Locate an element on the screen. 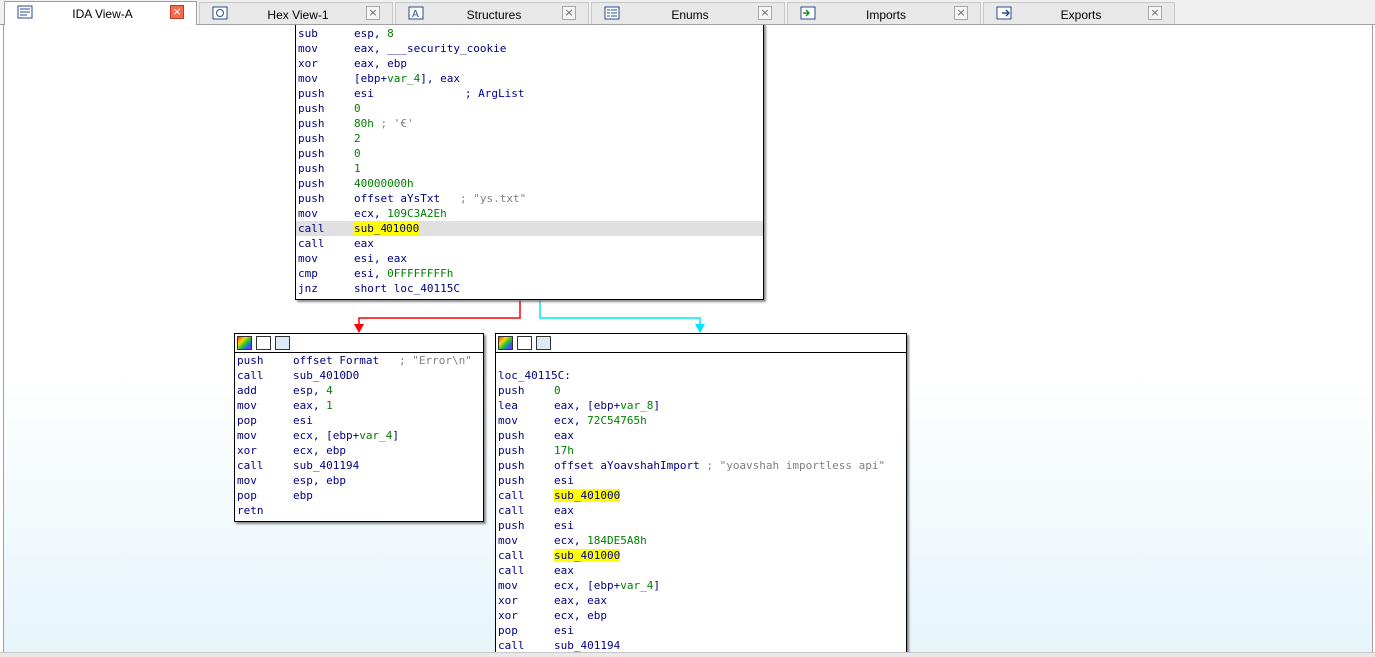  immediate-value: 0 is located at coordinates (357, 153).